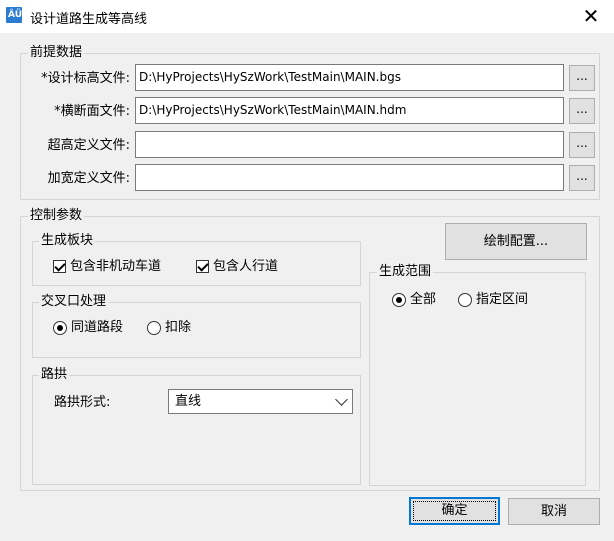 The width and height of the screenshot is (614, 541). I want to click on widening-label: 加宽定义文件:, so click(88, 178).